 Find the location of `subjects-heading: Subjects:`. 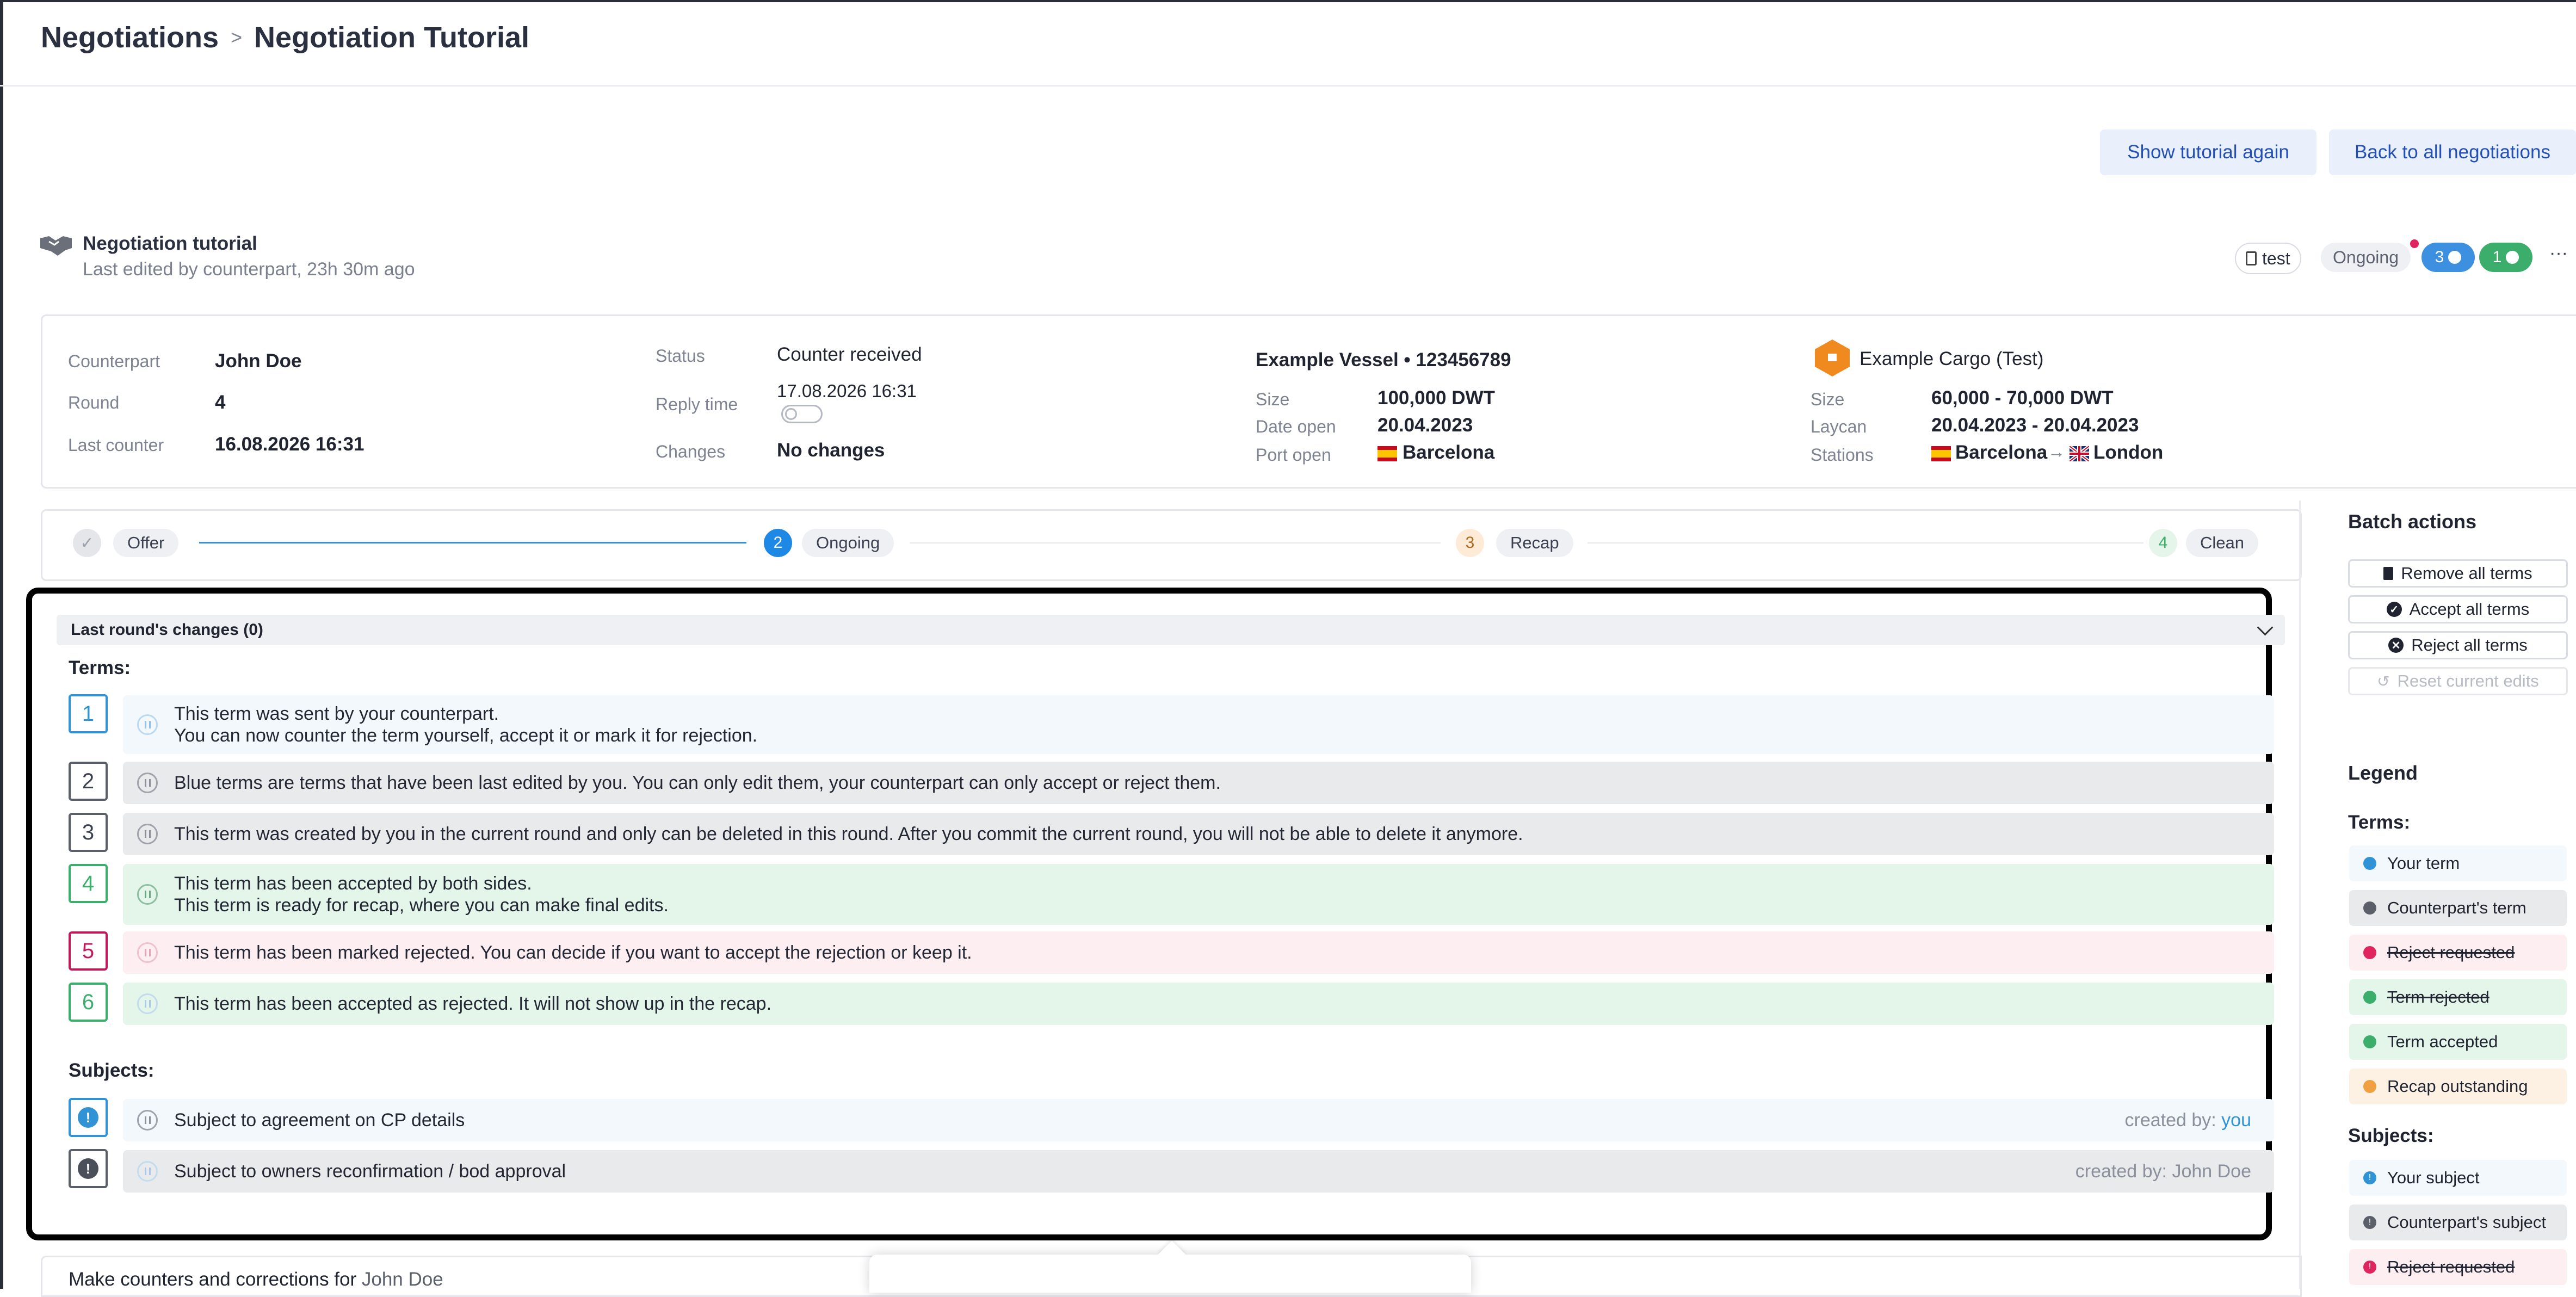

subjects-heading: Subjects: is located at coordinates (112, 1070).